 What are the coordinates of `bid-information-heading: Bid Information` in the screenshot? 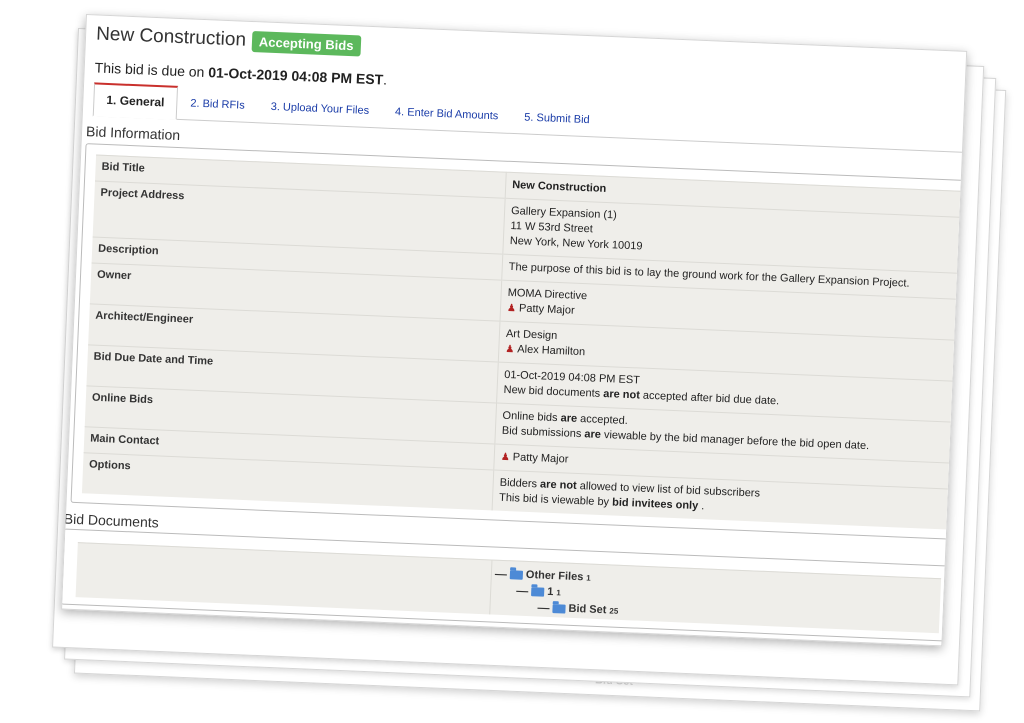 It's located at (133, 133).